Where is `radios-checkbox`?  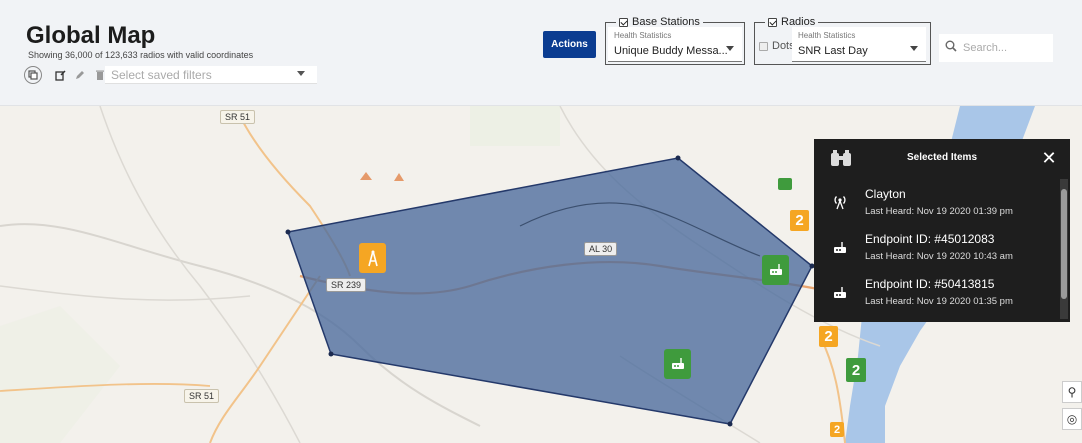
radios-checkbox is located at coordinates (772, 22).